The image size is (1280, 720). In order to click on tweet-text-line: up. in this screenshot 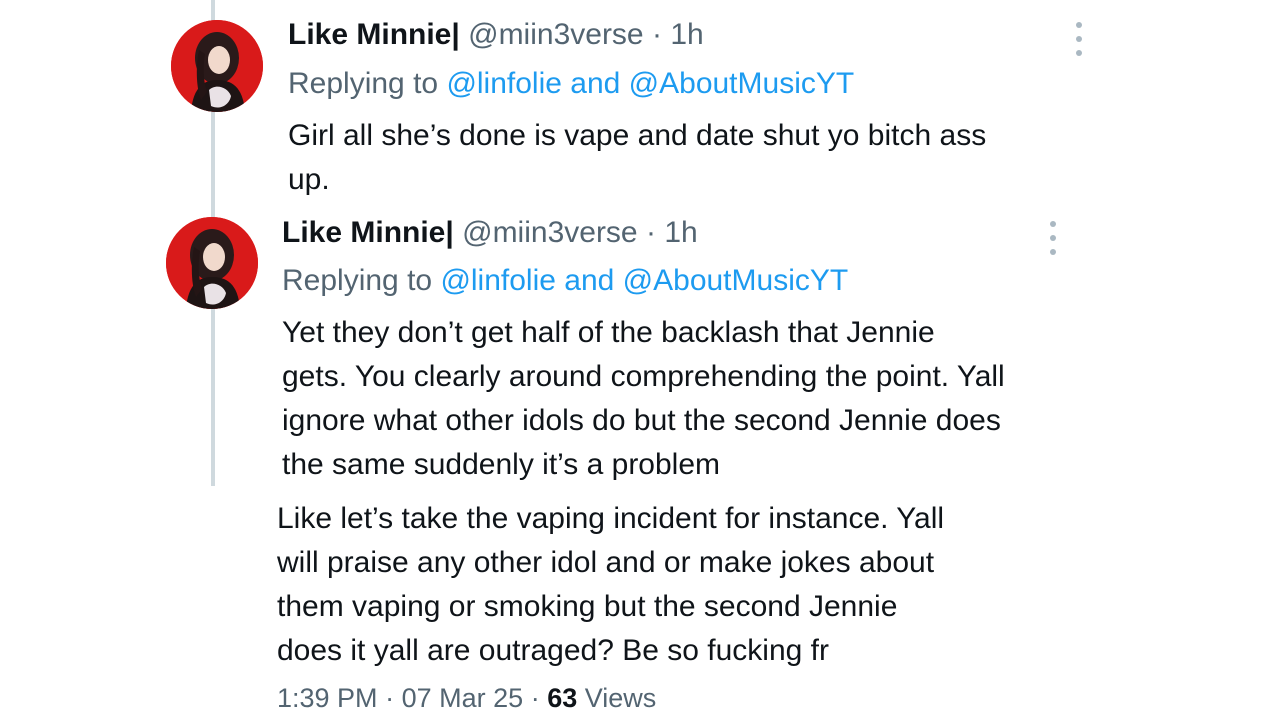, I will do `click(309, 179)`.